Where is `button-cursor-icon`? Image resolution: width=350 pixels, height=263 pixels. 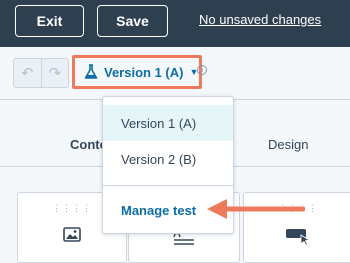 button-cursor-icon is located at coordinates (298, 238).